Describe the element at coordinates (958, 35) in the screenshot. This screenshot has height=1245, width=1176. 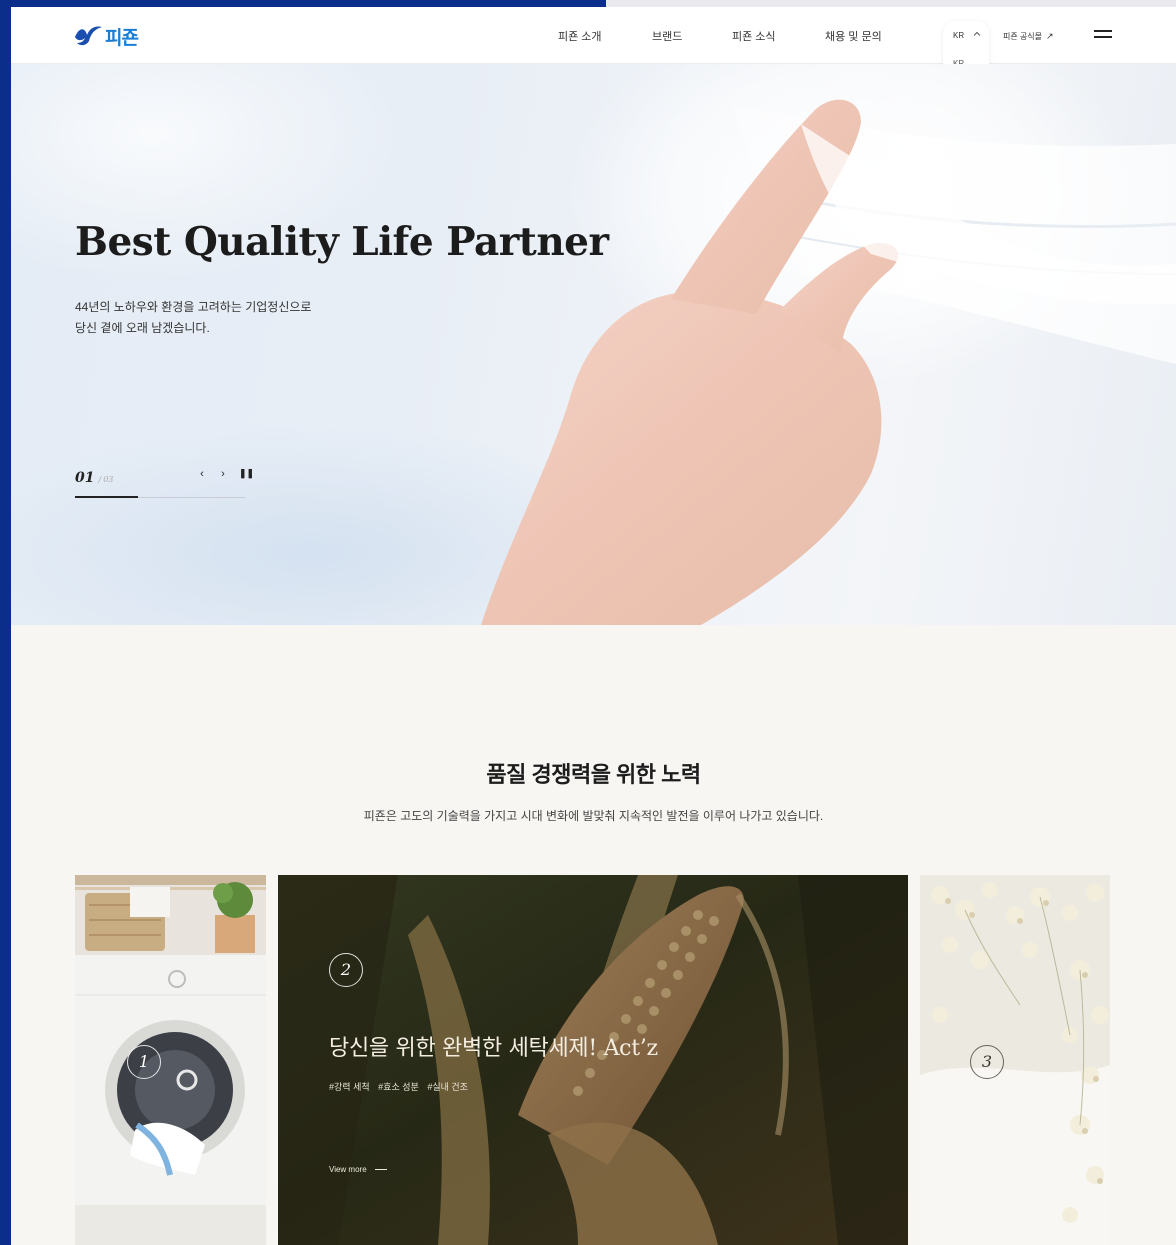
I see `language-current: KR` at that location.